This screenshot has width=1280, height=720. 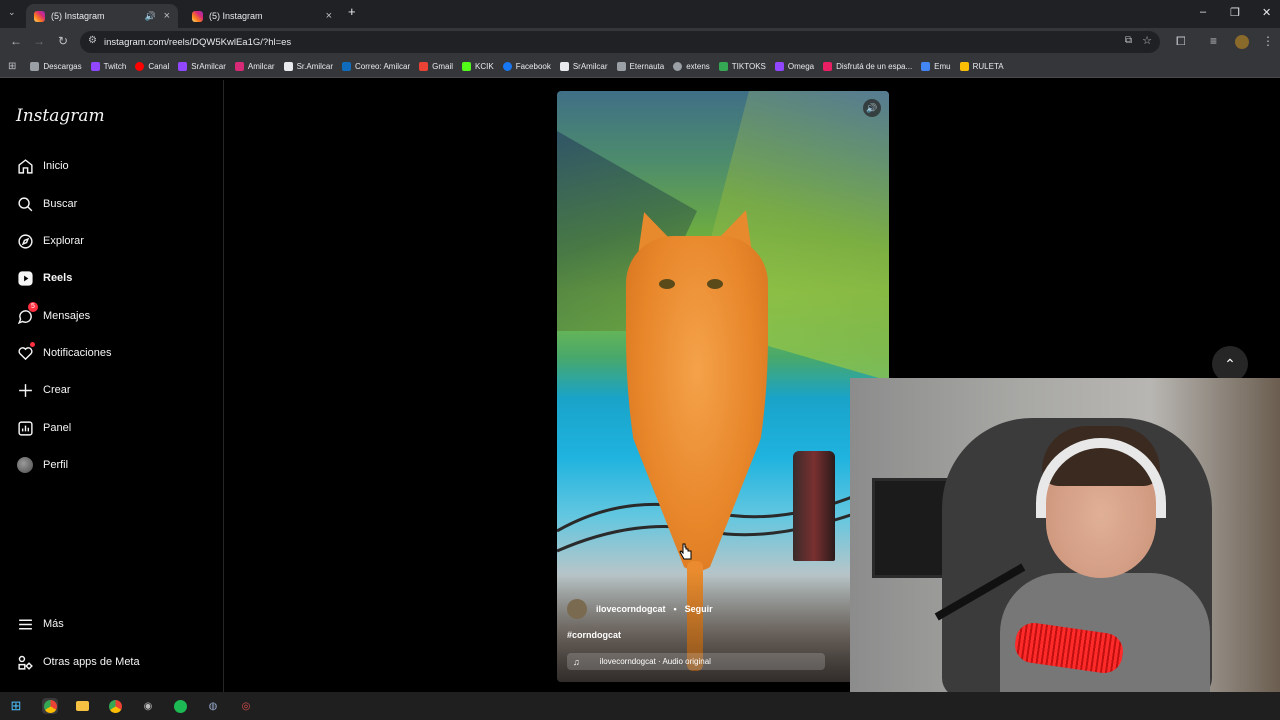 I want to click on bookmark-canal: Canal, so click(x=152, y=66).